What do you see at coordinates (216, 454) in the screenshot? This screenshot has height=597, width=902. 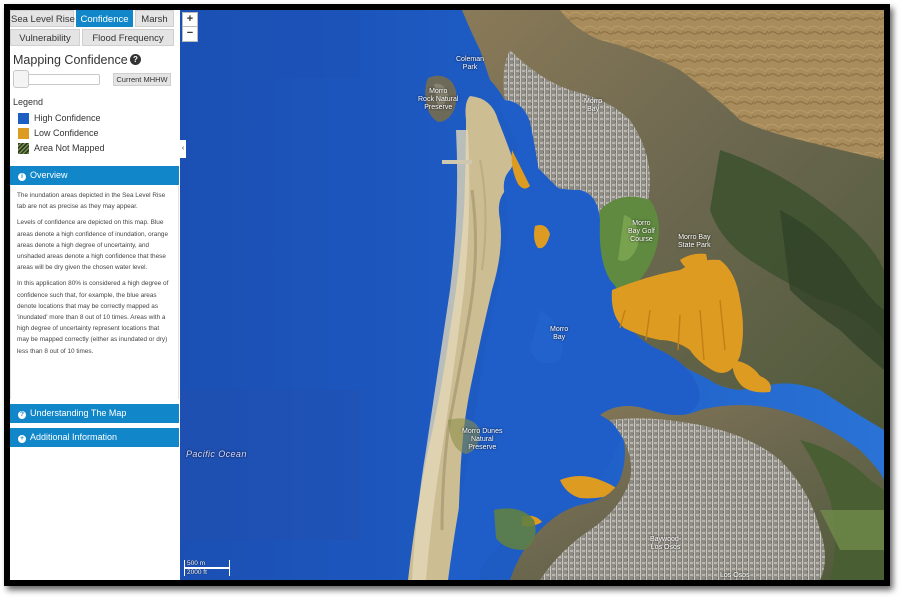 I see `ocean-label: Pacific Ocean` at bounding box center [216, 454].